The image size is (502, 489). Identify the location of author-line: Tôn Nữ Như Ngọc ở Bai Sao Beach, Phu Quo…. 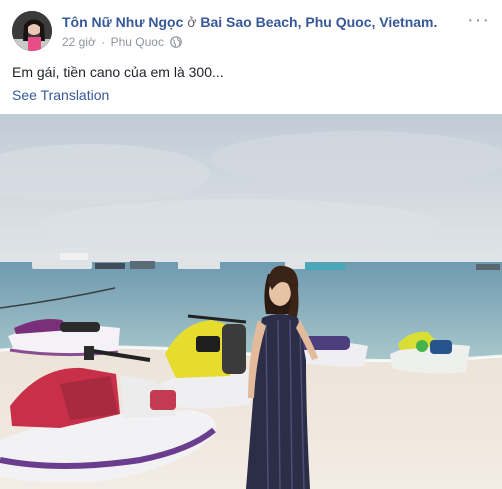
(249, 22).